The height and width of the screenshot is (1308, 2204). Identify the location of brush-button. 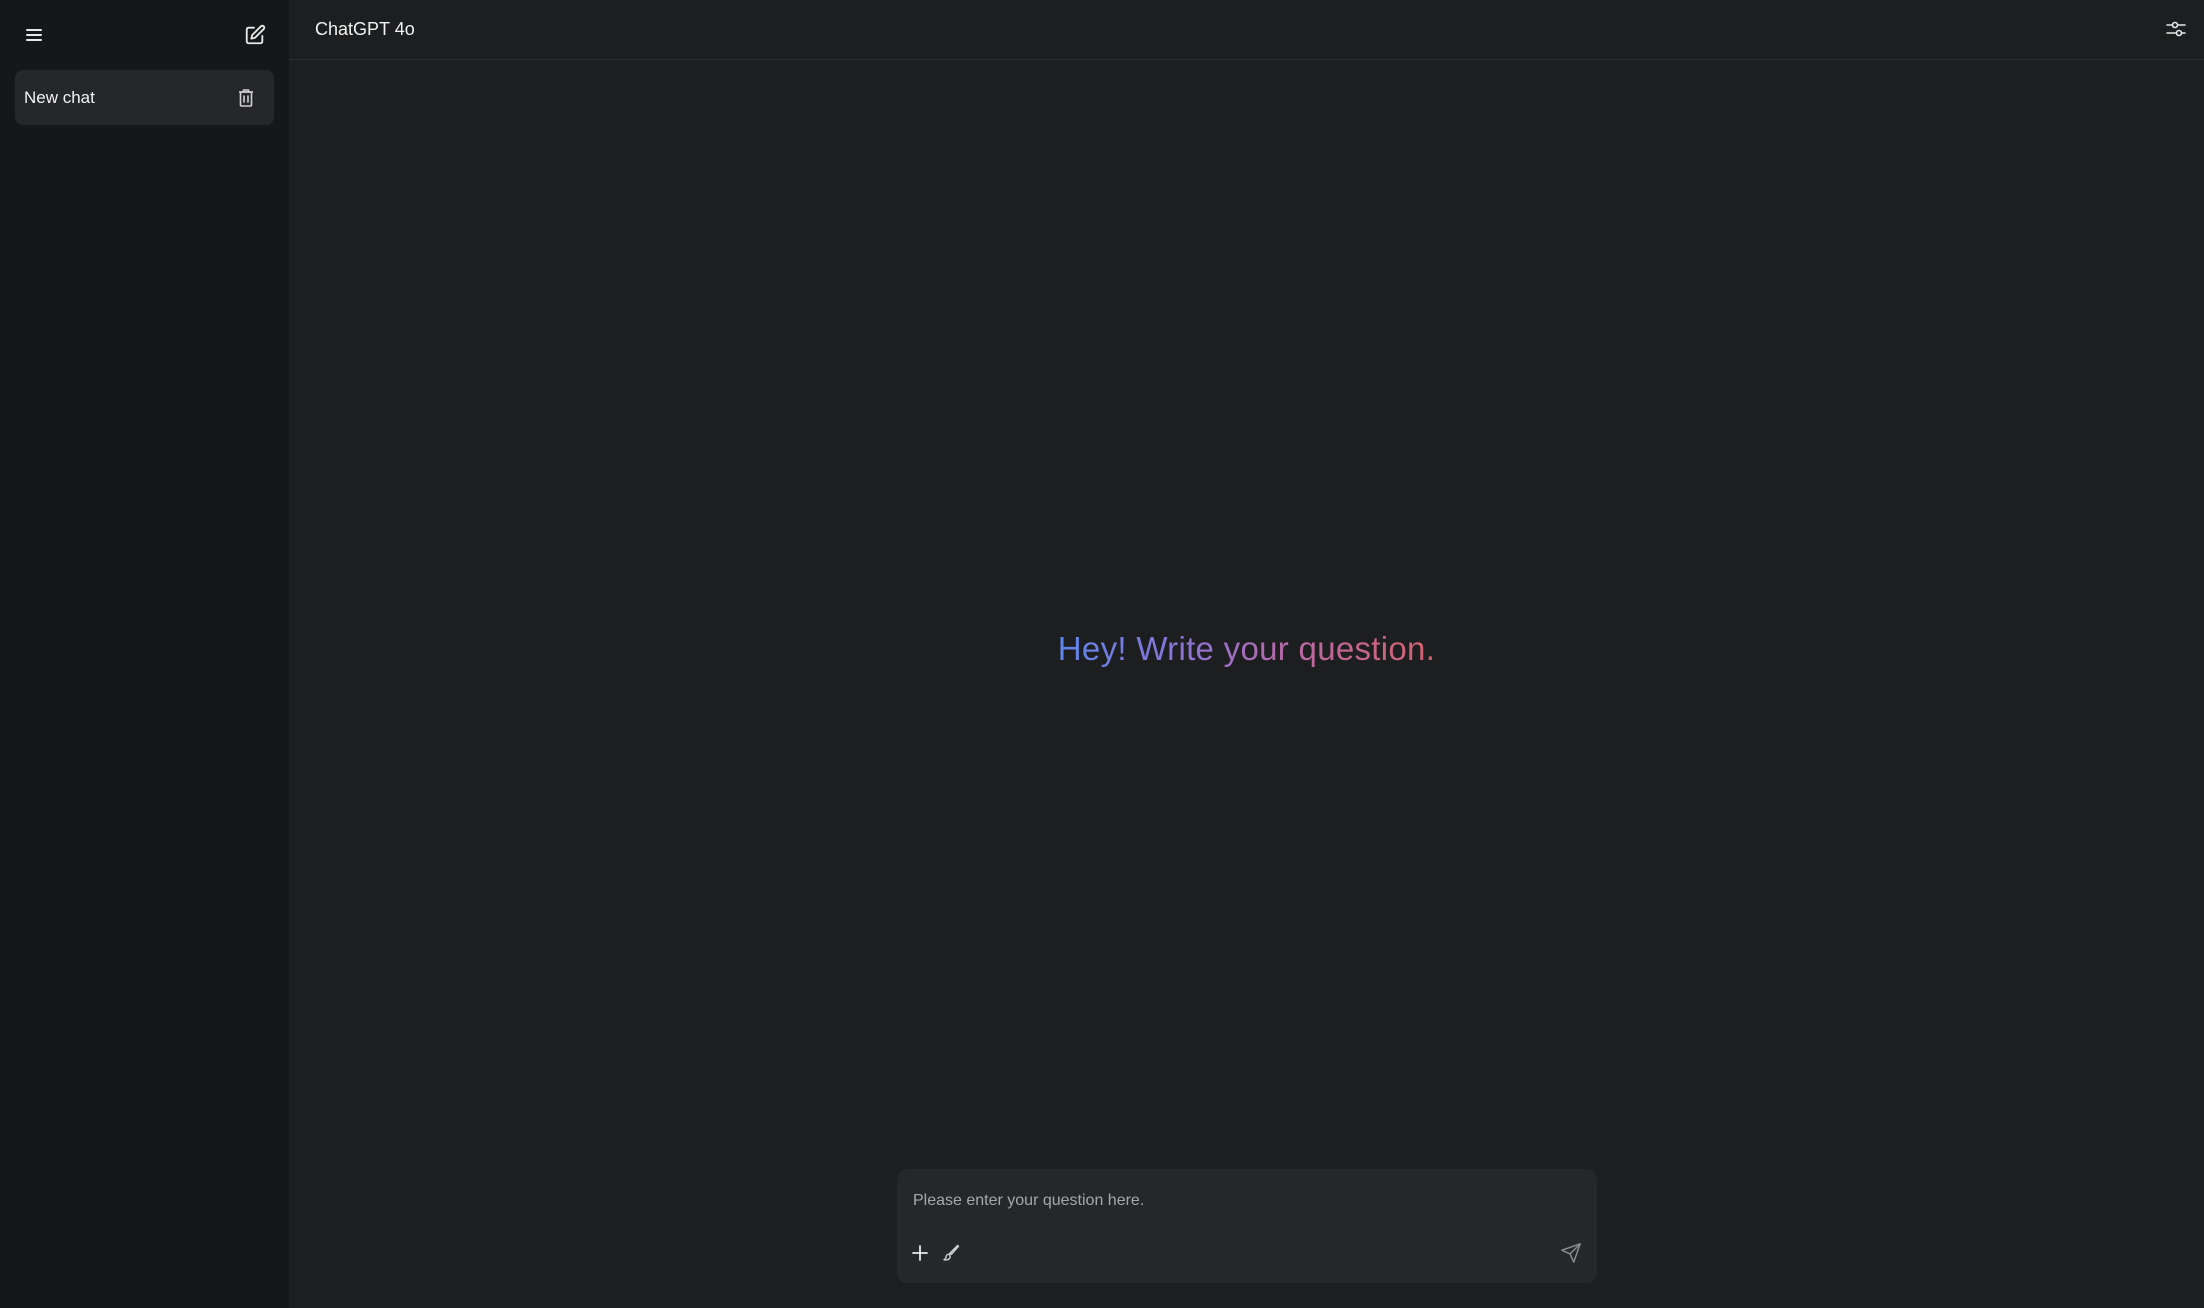
(951, 1253).